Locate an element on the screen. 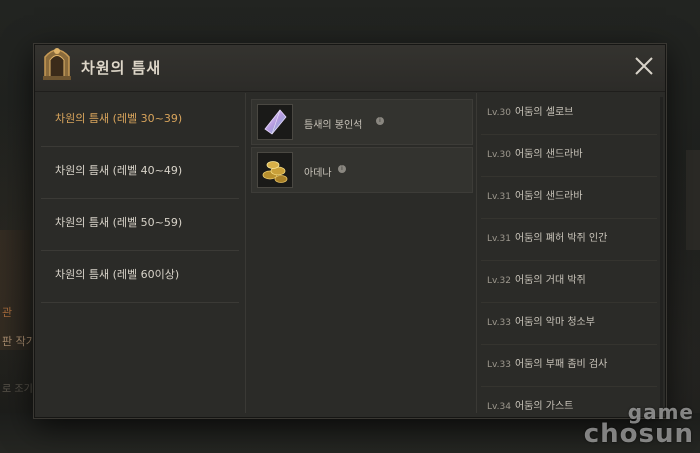 Image resolution: width=700 pixels, height=453 pixels. monster-list-item: Lv.30 어둠의 셀로브 is located at coordinates (569, 114).